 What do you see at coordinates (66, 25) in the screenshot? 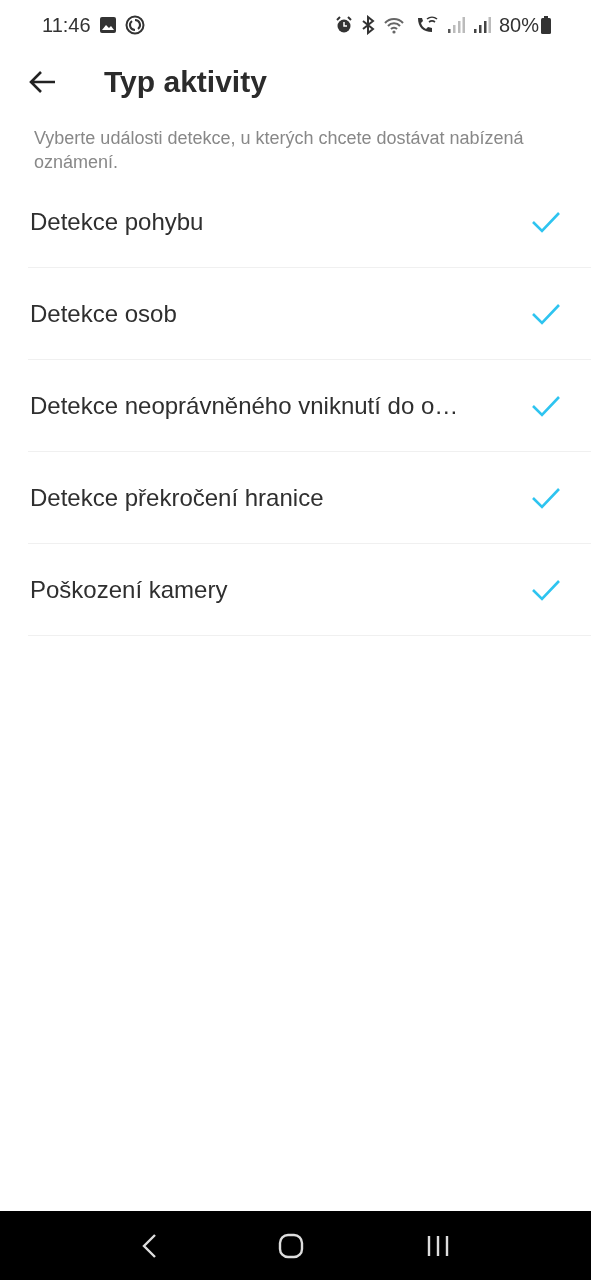
I see `status-time: 11:46` at bounding box center [66, 25].